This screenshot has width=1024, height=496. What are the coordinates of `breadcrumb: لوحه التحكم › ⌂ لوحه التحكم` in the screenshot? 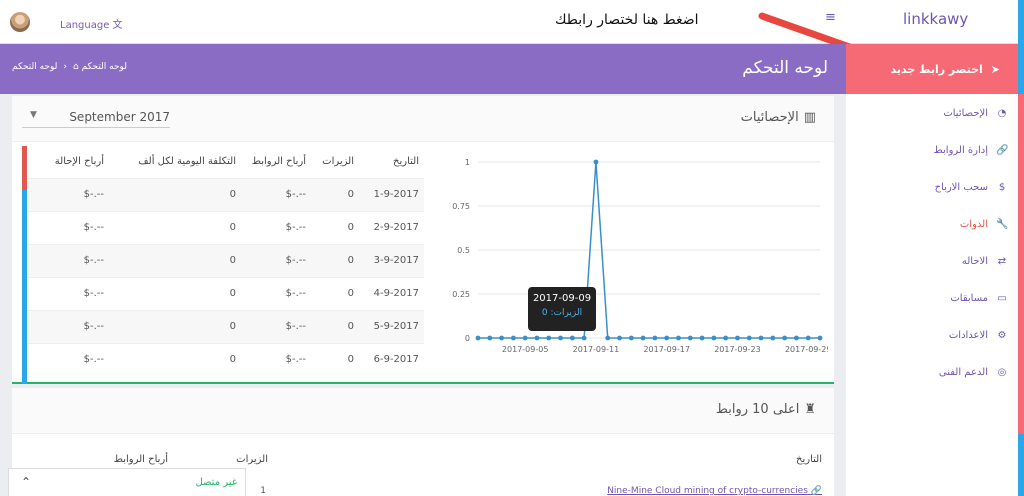 It's located at (69, 67).